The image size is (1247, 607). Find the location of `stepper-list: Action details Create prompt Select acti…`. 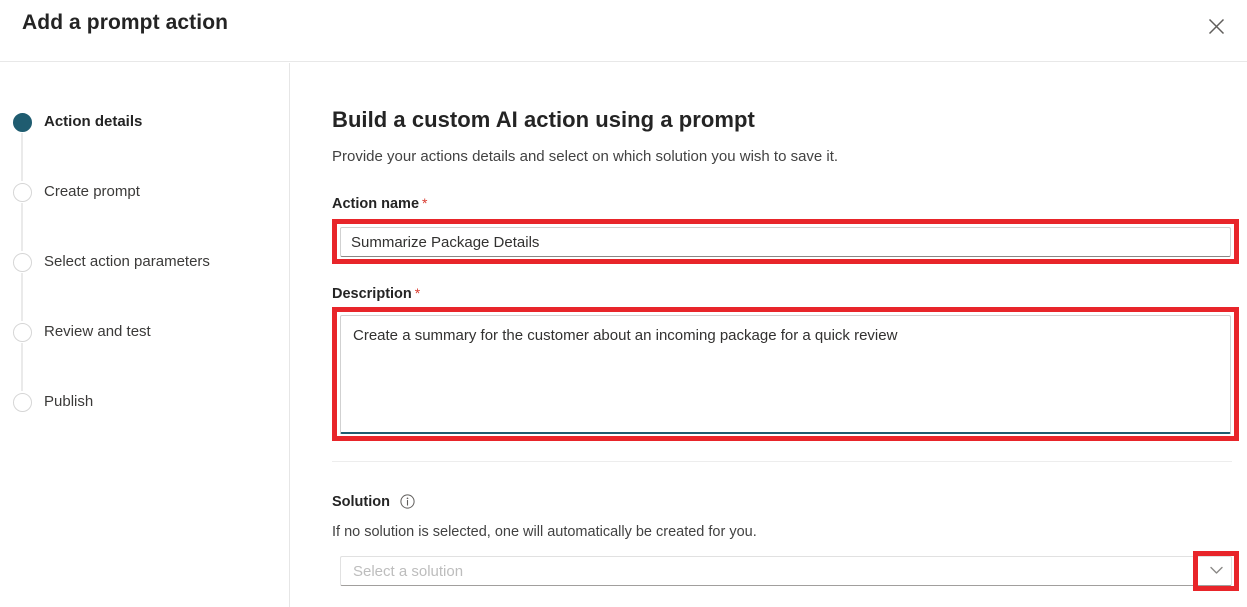

stepper-list: Action details Create prompt Select acti… is located at coordinates (145, 247).